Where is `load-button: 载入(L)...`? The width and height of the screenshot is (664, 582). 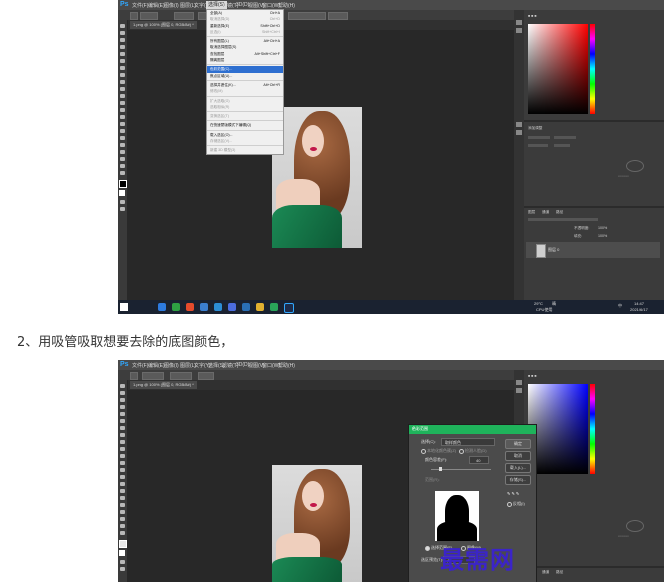 load-button: 载入(L)... is located at coordinates (518, 468).